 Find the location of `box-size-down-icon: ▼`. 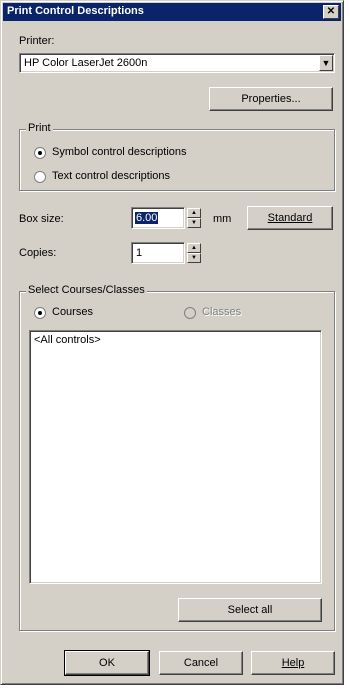

box-size-down-icon: ▼ is located at coordinates (194, 223).